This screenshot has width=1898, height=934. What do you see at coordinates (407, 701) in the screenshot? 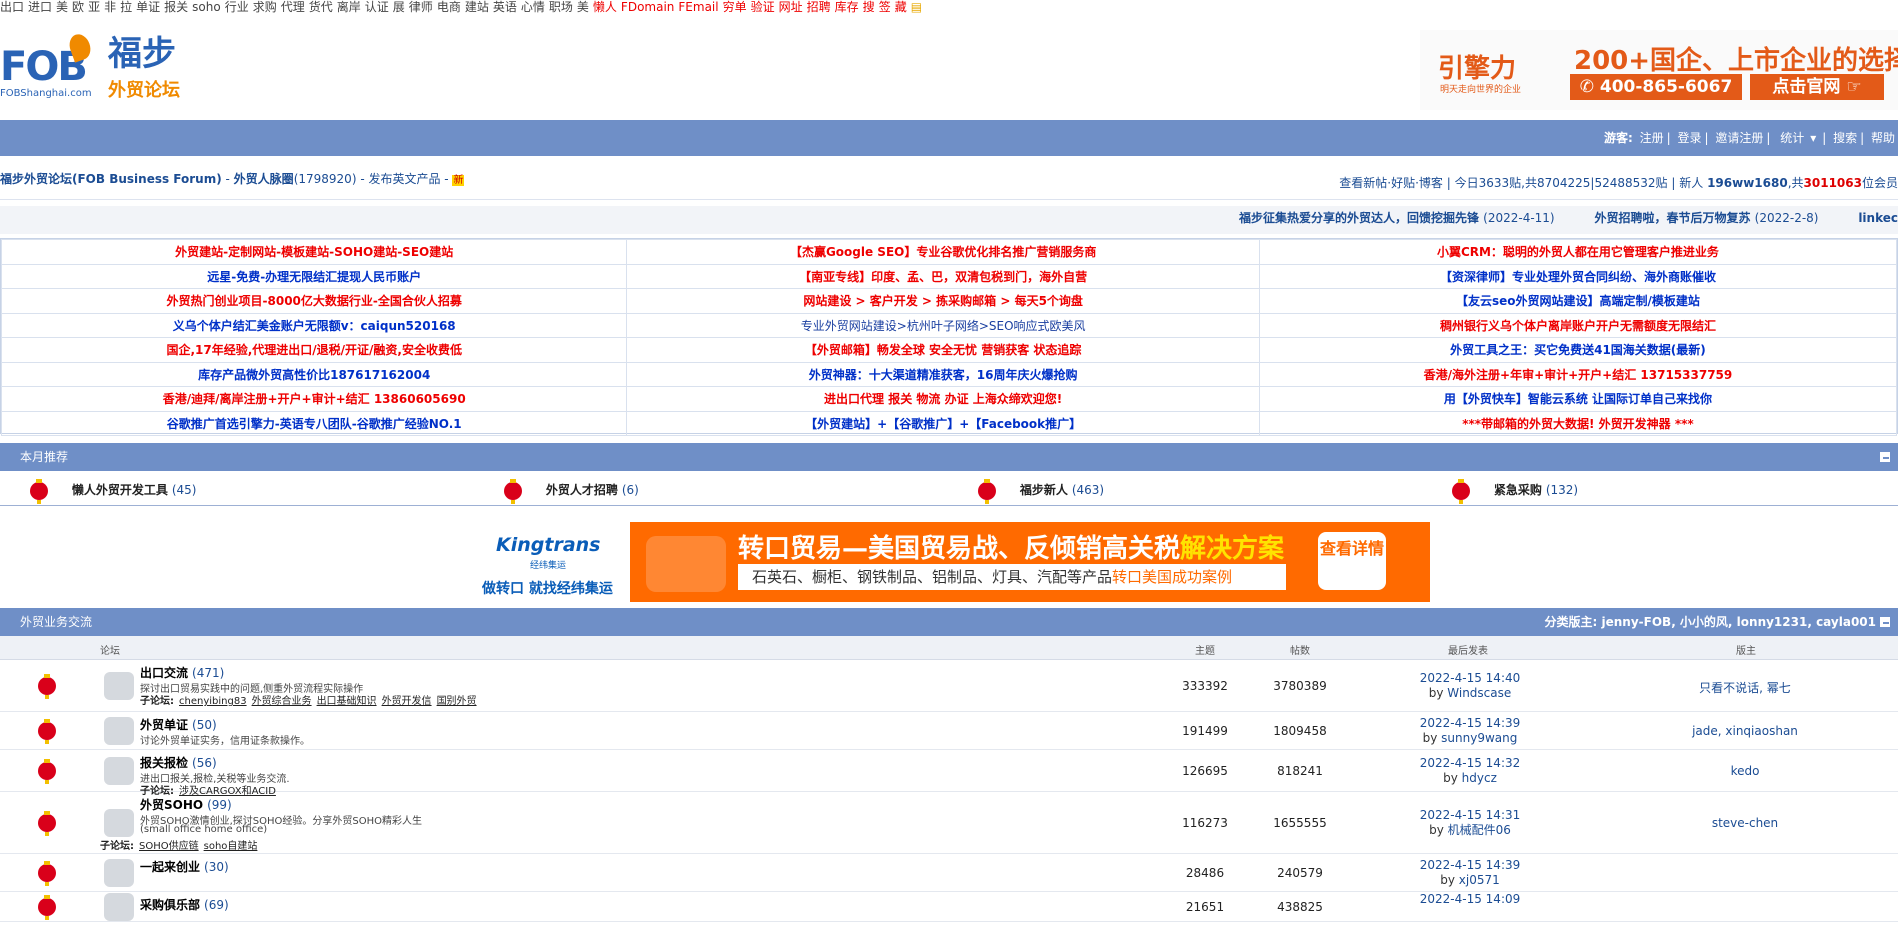
I see `subforum-link: 外贸开发信` at bounding box center [407, 701].